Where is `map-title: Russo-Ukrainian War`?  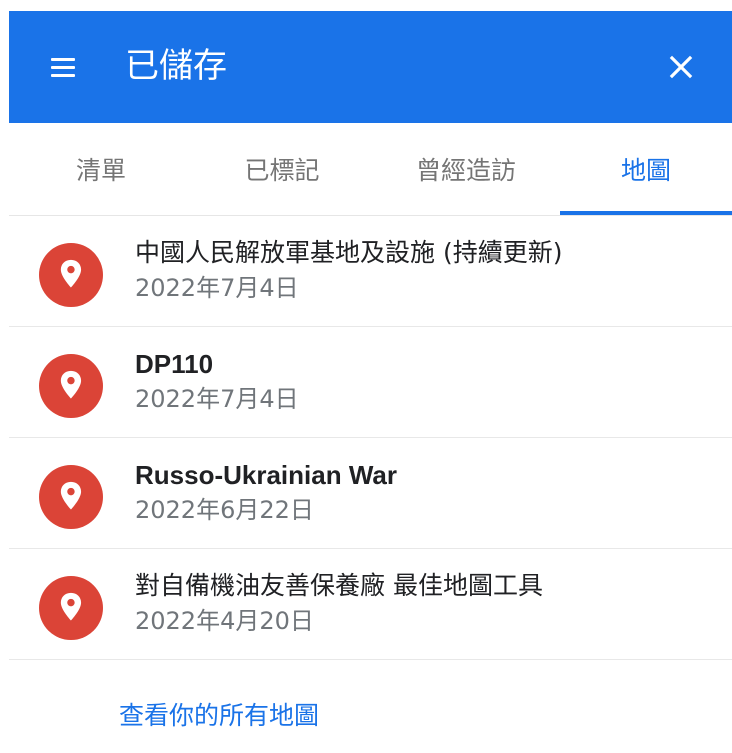
map-title: Russo-Ukrainian War is located at coordinates (266, 475).